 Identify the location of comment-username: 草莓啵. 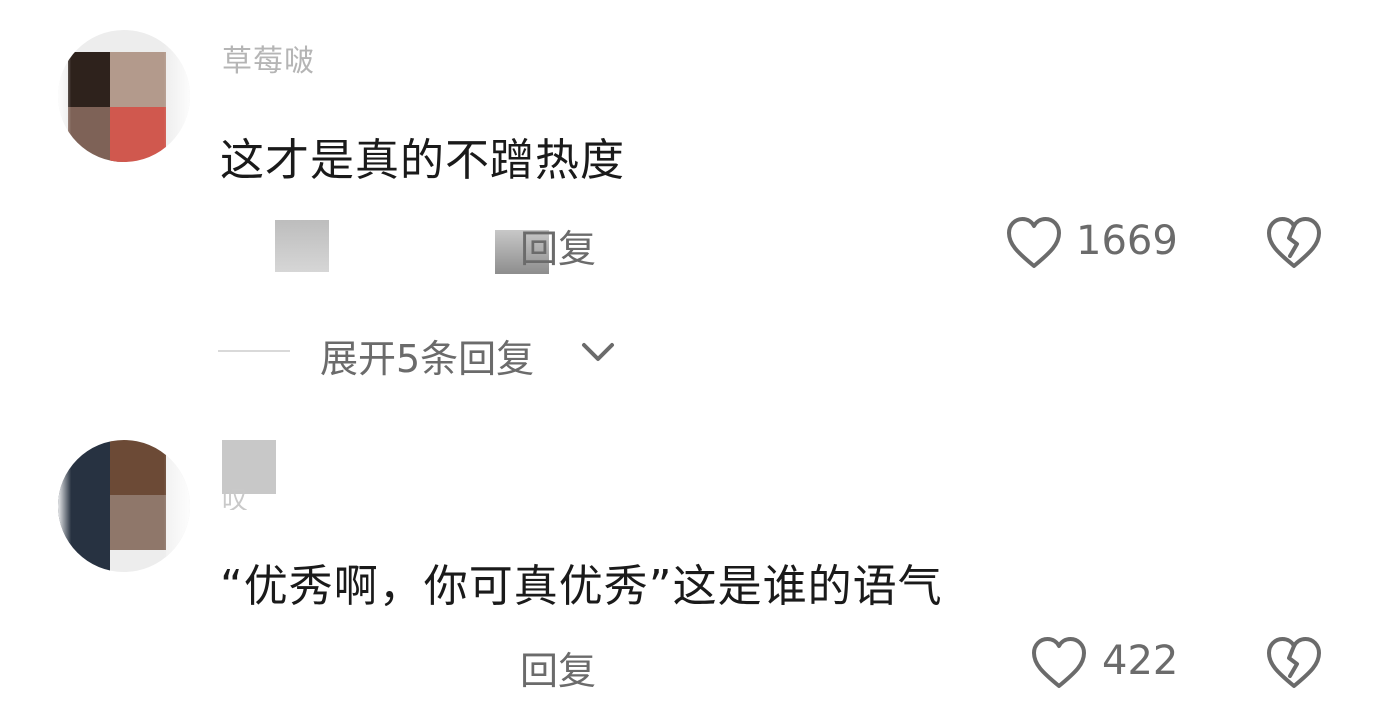
(268, 64).